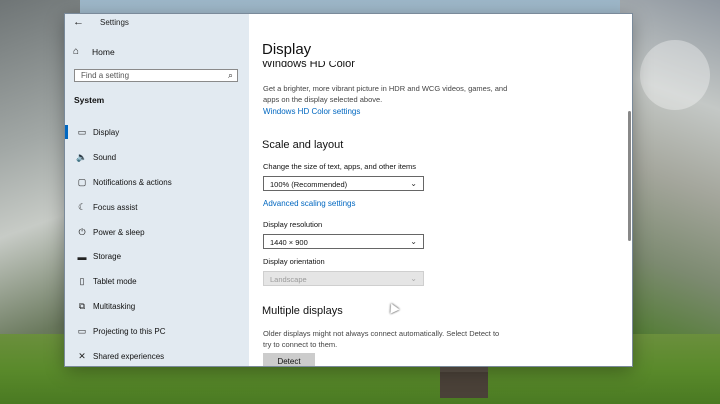 The image size is (720, 404). Describe the element at coordinates (303, 145) in the screenshot. I see `scale-layout-heading: Scale and layout` at that location.